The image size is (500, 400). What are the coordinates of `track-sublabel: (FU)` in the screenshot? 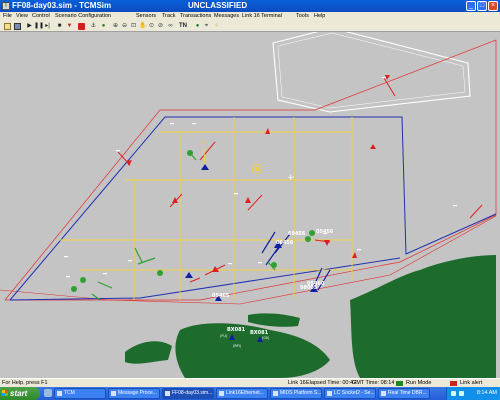 It's located at (224, 336).